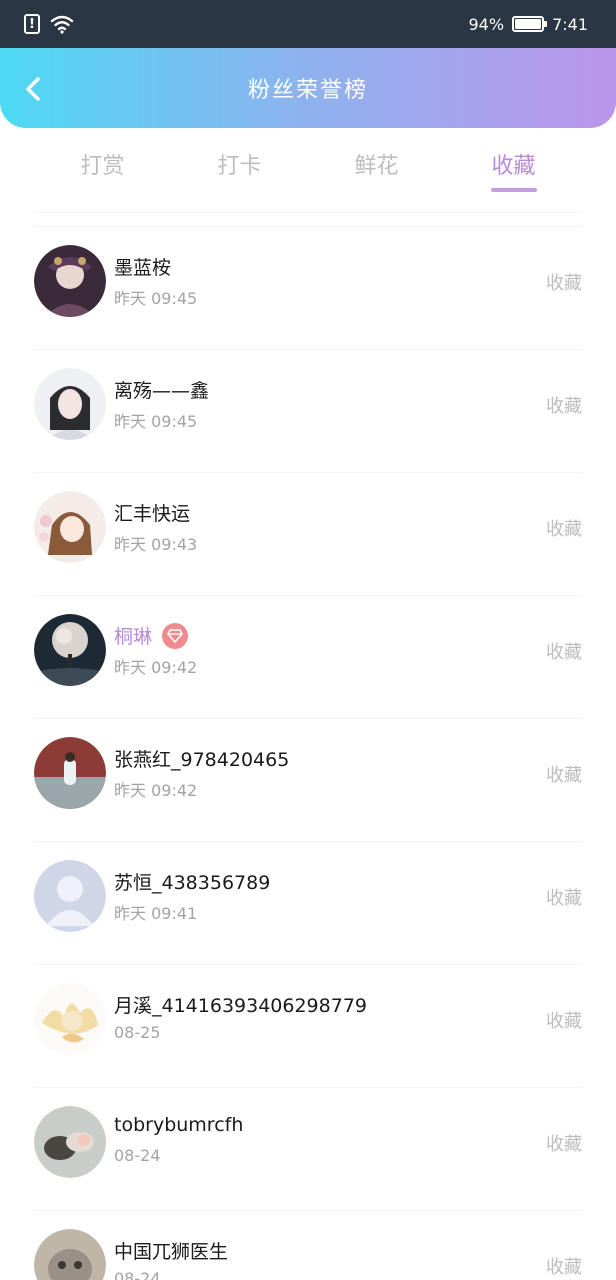  I want to click on name-line: 月溪_41416393406298779, so click(240, 1004).